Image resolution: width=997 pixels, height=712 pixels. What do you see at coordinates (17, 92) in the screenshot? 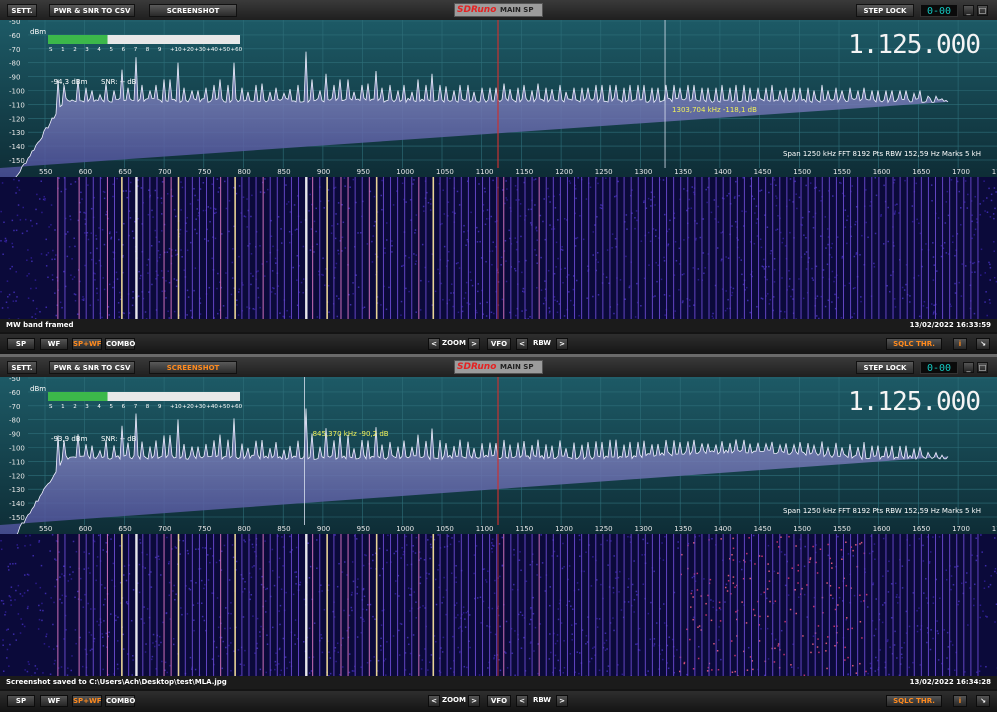
I see `y-tick-label: -100` at bounding box center [17, 92].